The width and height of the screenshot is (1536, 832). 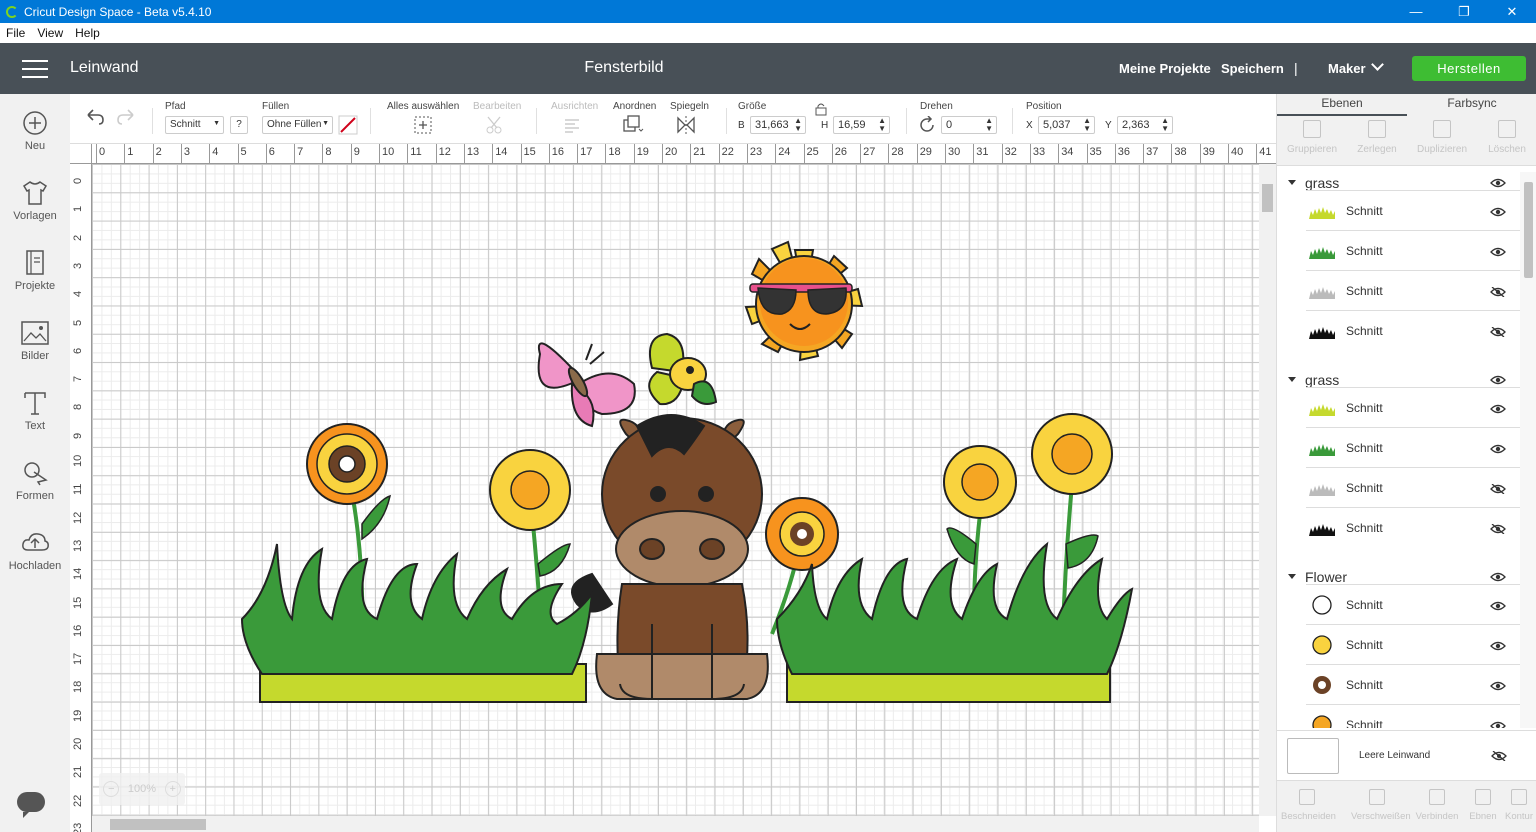 I want to click on sun-image, so click(x=804, y=301).